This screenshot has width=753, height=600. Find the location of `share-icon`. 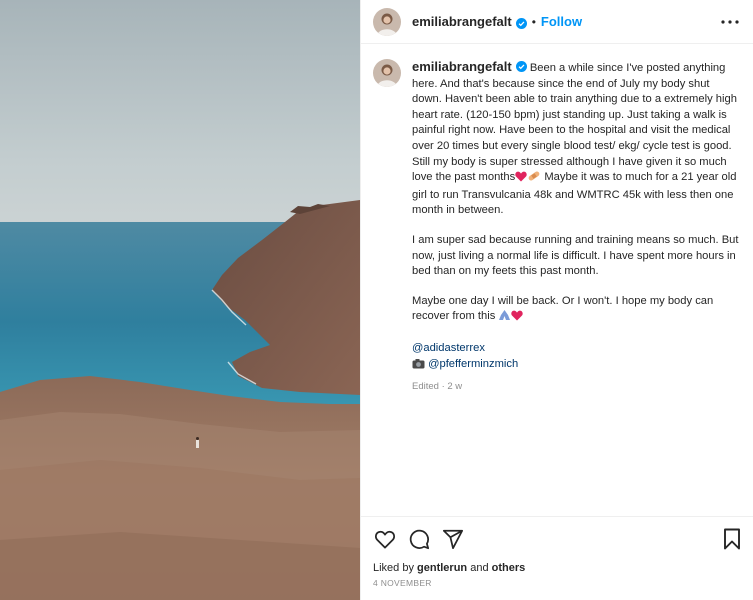

share-icon is located at coordinates (453, 539).